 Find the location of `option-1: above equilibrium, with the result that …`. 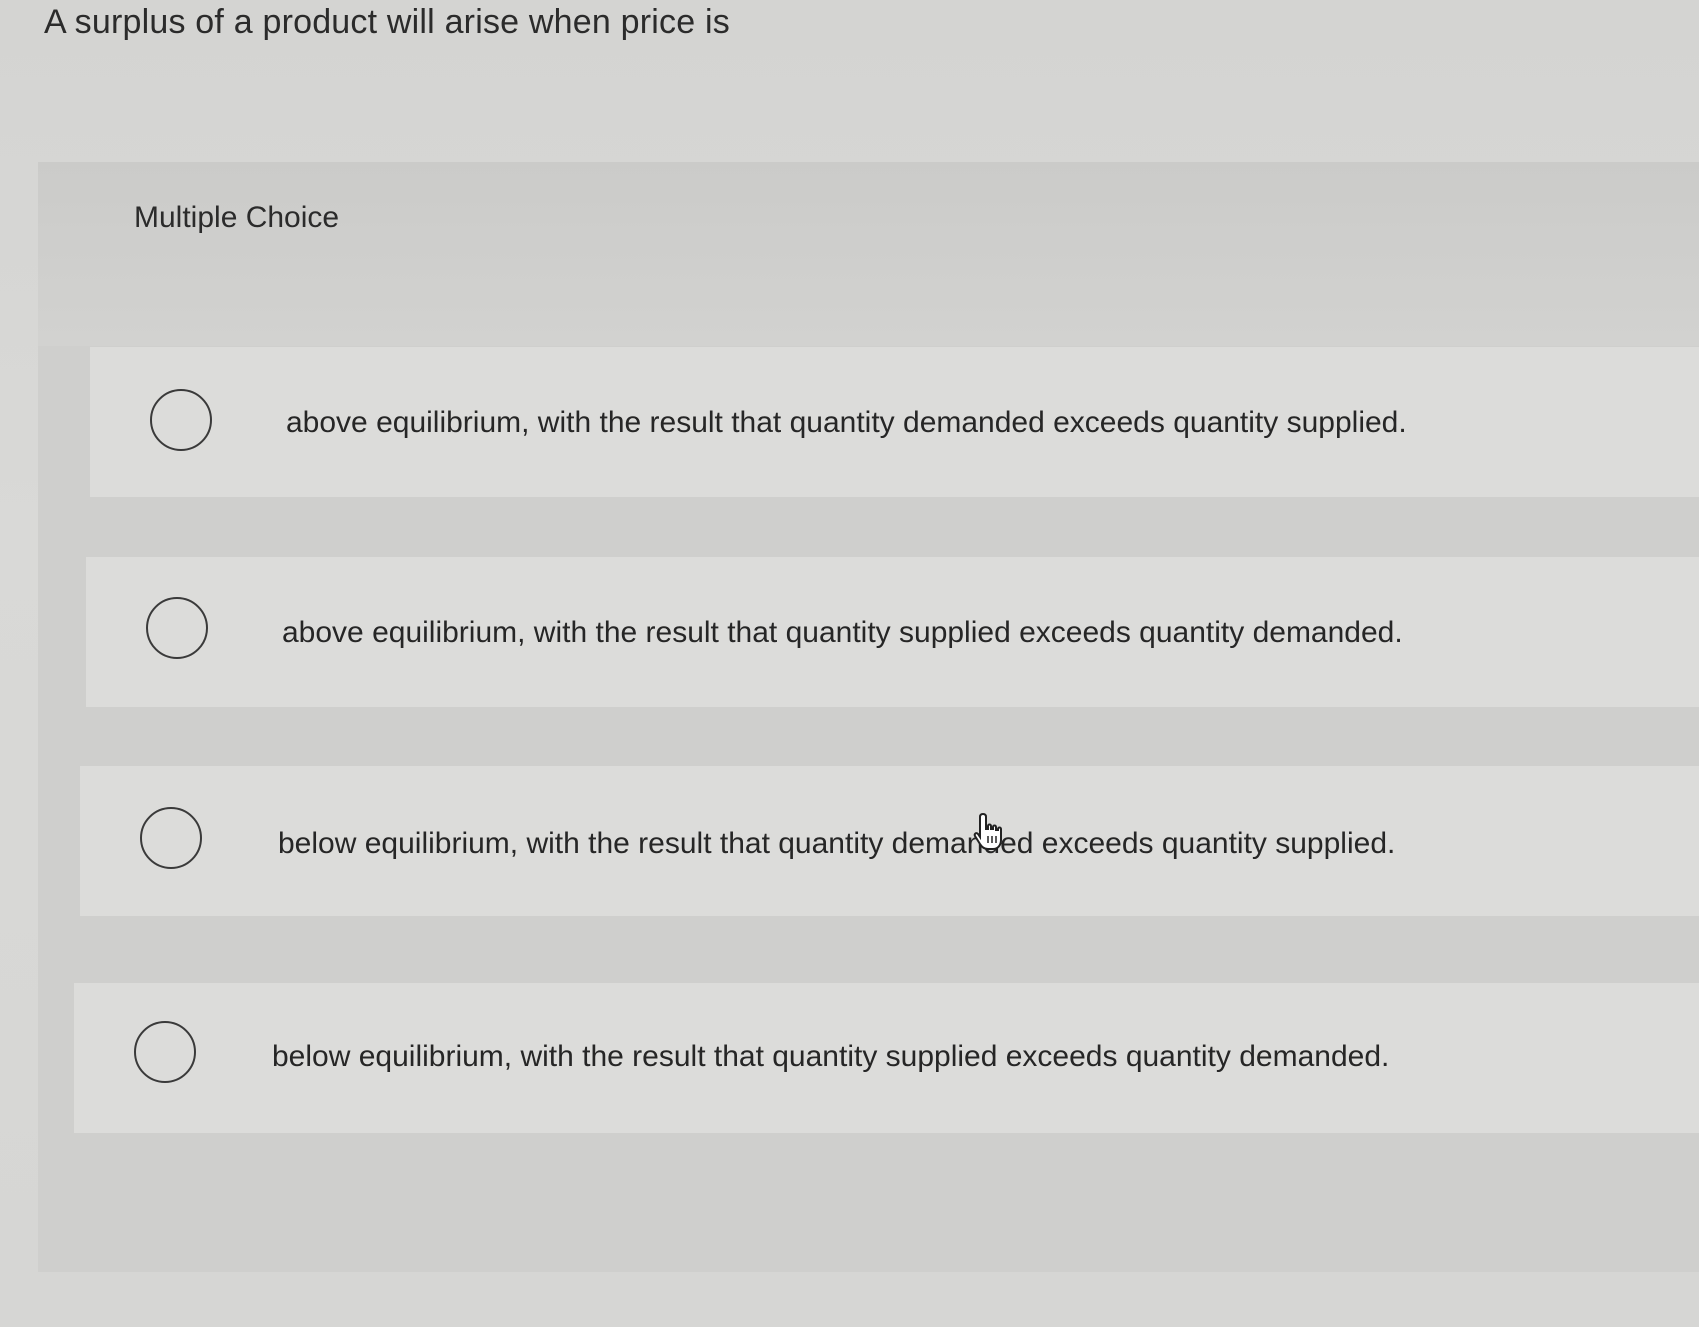

option-1: above equilibrium, with the result that … is located at coordinates (894, 422).